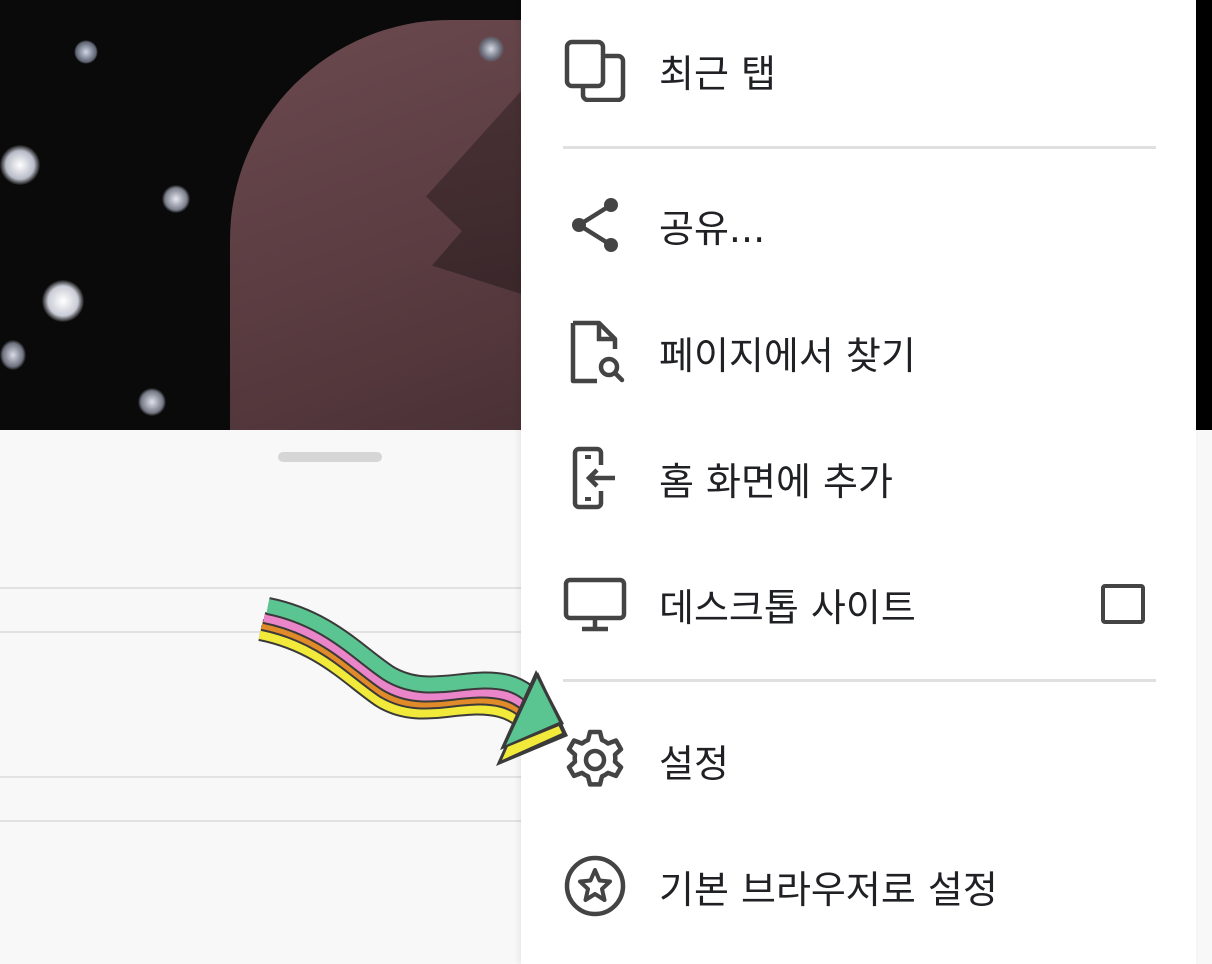  What do you see at coordinates (330, 457) in the screenshot?
I see `sheet-drag-handle` at bounding box center [330, 457].